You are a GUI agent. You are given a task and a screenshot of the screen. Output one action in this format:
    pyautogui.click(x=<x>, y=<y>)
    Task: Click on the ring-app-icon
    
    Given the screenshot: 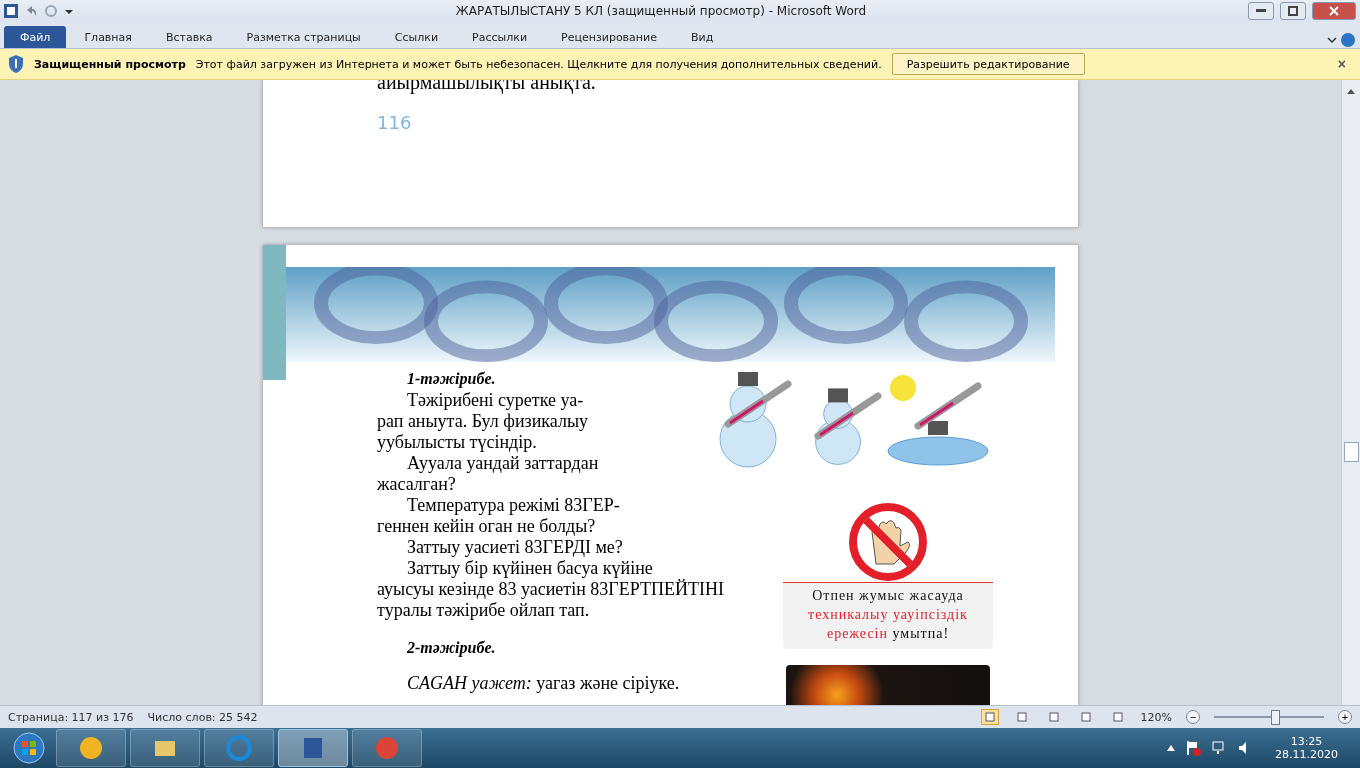 What is the action you would take?
    pyautogui.click(x=239, y=748)
    